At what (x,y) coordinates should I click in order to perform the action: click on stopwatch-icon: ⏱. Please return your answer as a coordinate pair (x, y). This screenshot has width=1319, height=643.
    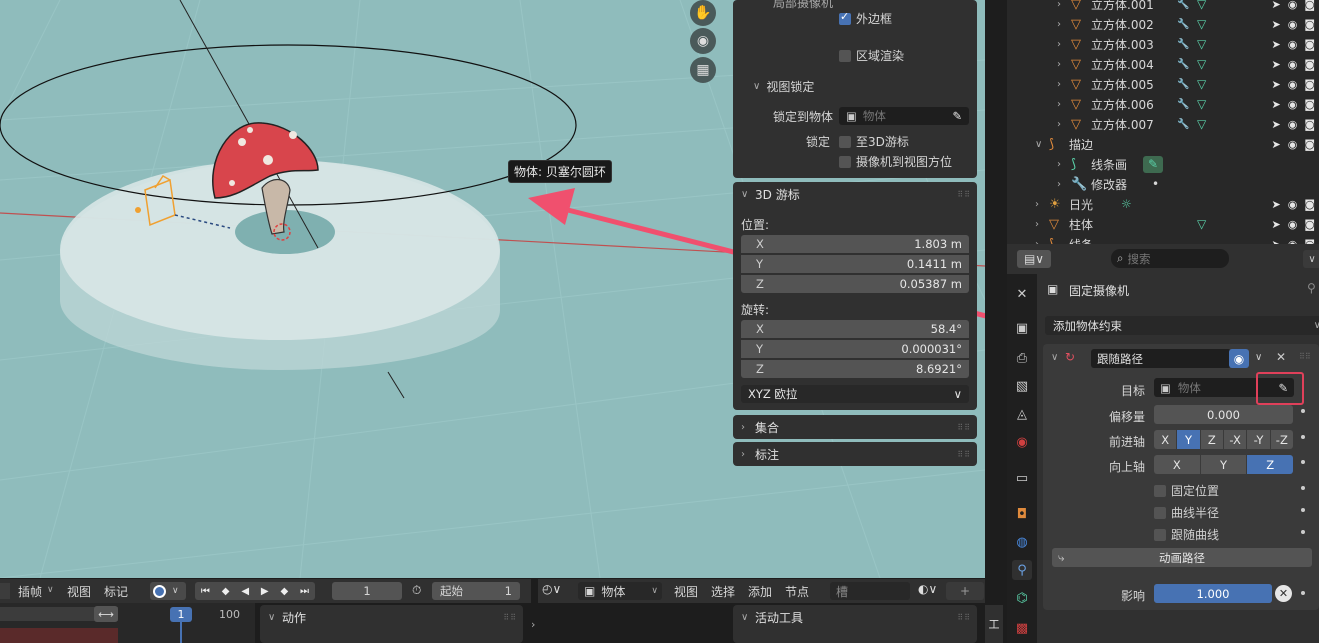
    Looking at the image, I should click on (416, 590).